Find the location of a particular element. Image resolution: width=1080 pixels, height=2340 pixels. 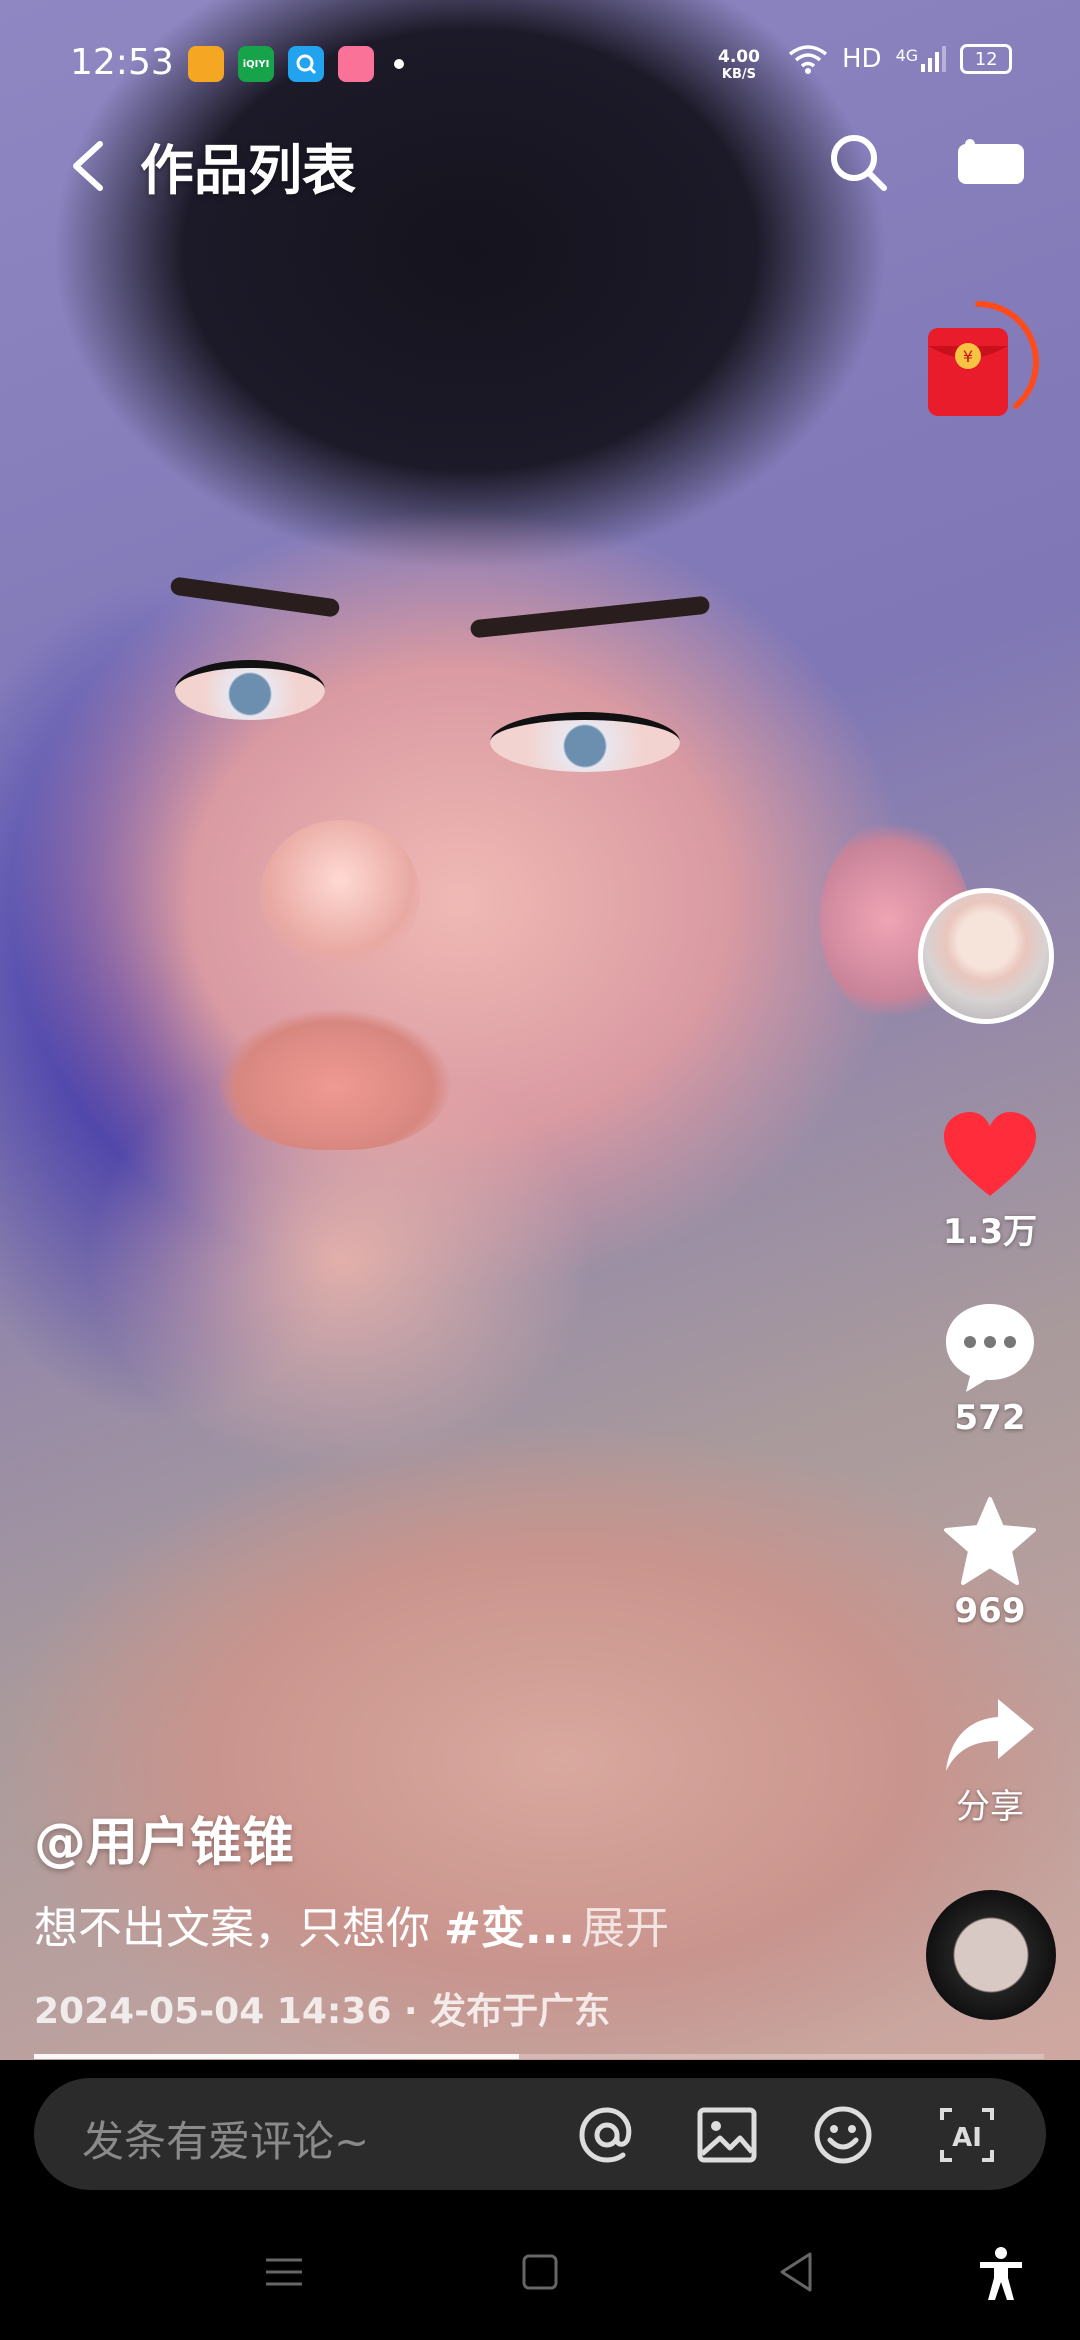

qq-browser-icon is located at coordinates (306, 64).